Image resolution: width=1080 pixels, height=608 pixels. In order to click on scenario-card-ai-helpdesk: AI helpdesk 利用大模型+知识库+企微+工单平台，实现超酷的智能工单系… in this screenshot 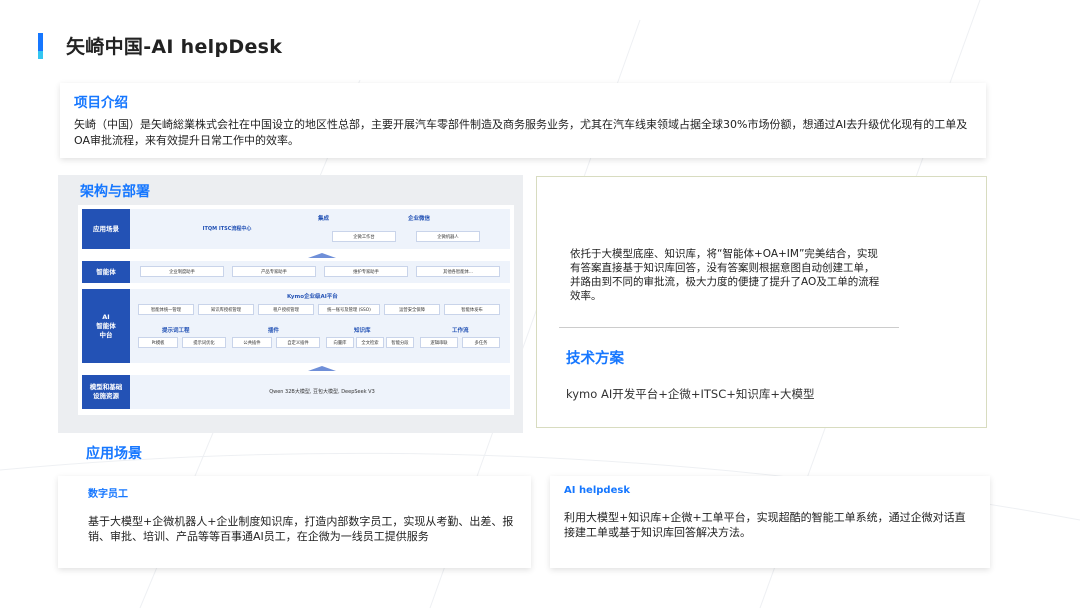, I will do `click(770, 522)`.